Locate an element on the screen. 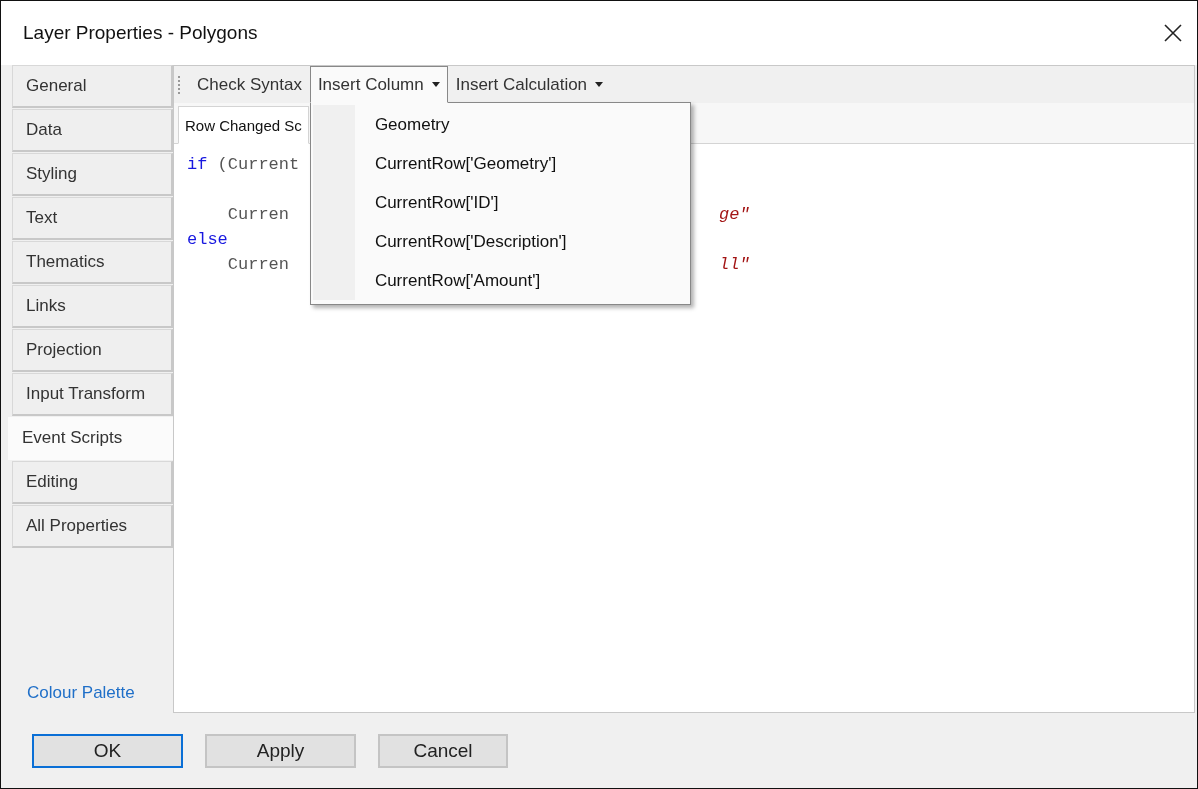 The height and width of the screenshot is (789, 1198). sidebar-tab: Styling is located at coordinates (92, 174).